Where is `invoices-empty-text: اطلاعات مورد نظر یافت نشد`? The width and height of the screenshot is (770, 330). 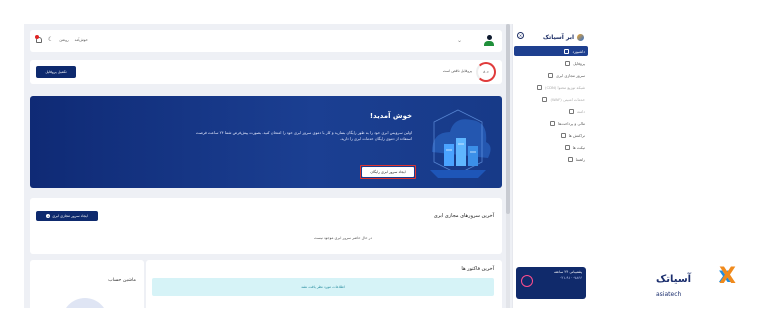 invoices-empty-text: اطلاعات مورد نظر یافت نشد is located at coordinates (323, 287).